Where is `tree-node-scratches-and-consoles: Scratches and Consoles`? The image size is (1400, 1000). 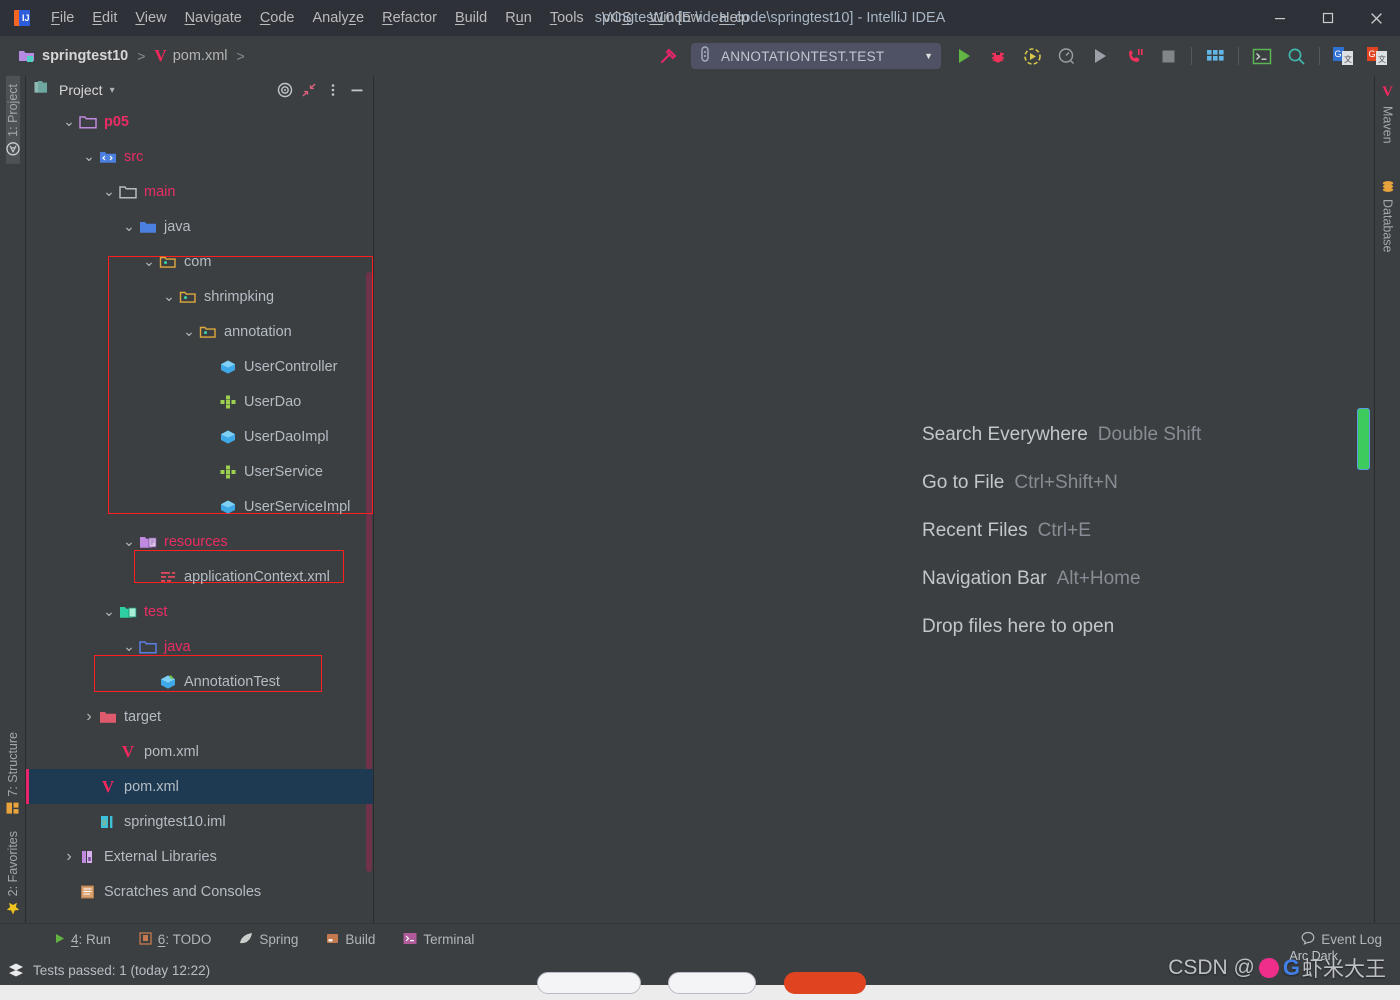
tree-node-scratches-and-consoles: Scratches and Consoles is located at coordinates (199, 891).